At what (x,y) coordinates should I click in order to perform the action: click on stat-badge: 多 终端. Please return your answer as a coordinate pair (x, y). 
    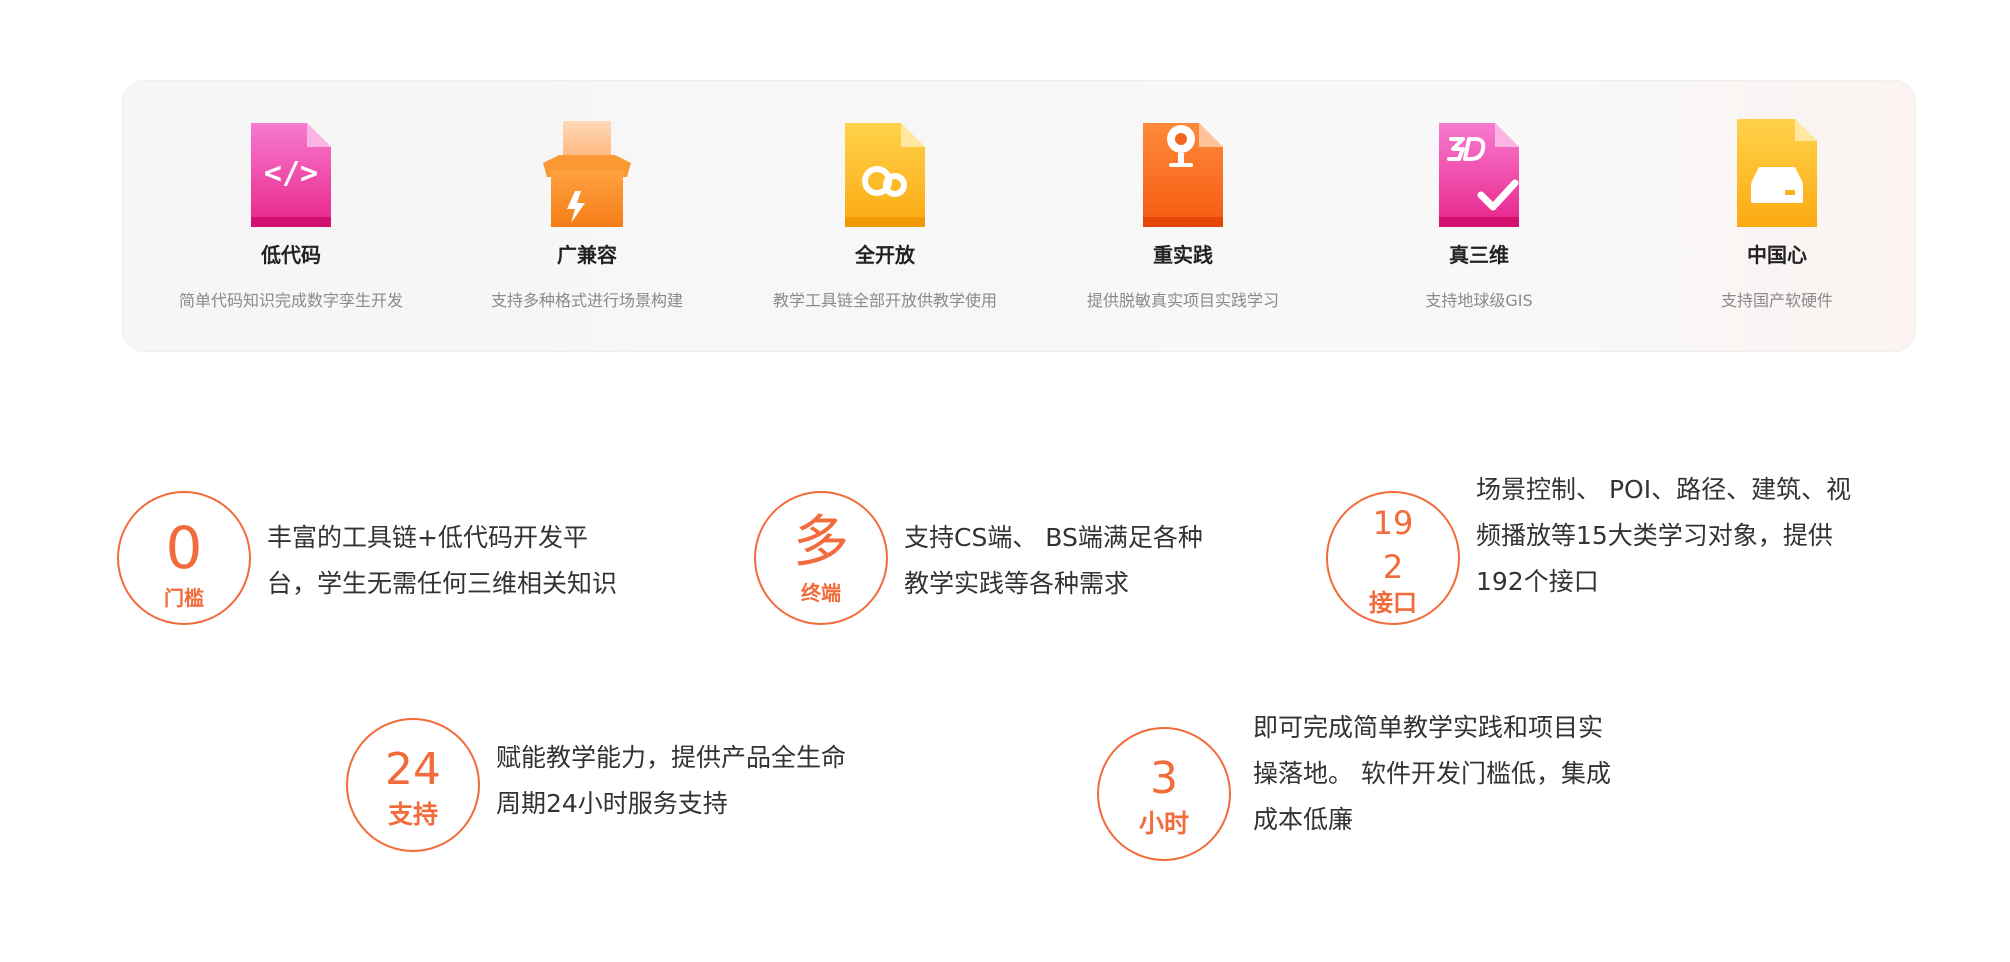
    Looking at the image, I should click on (821, 558).